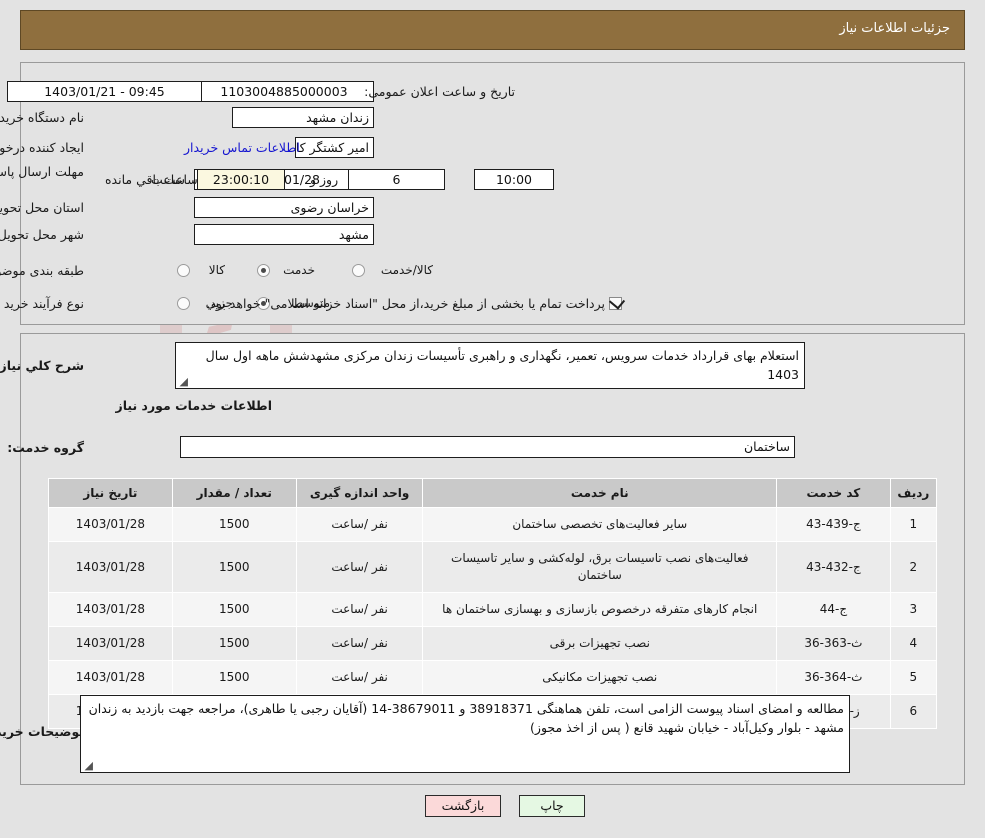 Image resolution: width=985 pixels, height=838 pixels. Describe the element at coordinates (463, 806) in the screenshot. I see `back-button: بازگشت` at that location.